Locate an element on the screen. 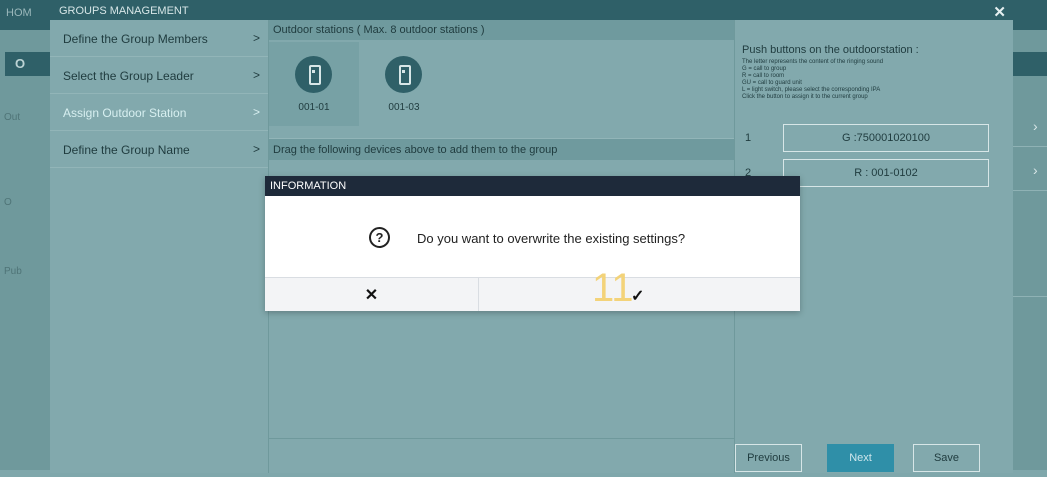 Image resolution: width=1047 pixels, height=477 pixels. window-title-bar: GROUPS MANAGEMENT ✕ is located at coordinates (531, 12).